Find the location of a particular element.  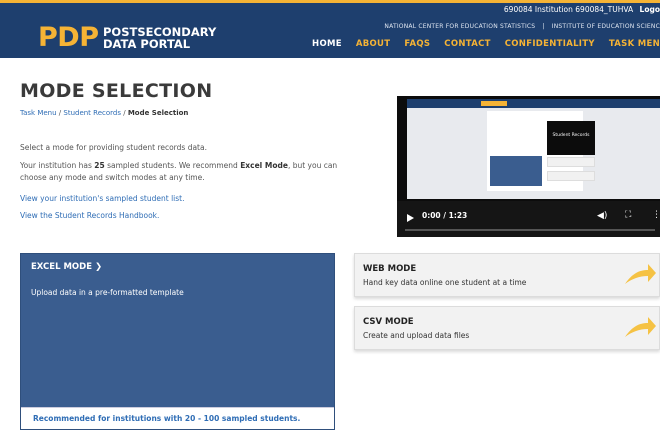

excel-mode-desc: Upload data in a pre-formatted template is located at coordinates (107, 292).